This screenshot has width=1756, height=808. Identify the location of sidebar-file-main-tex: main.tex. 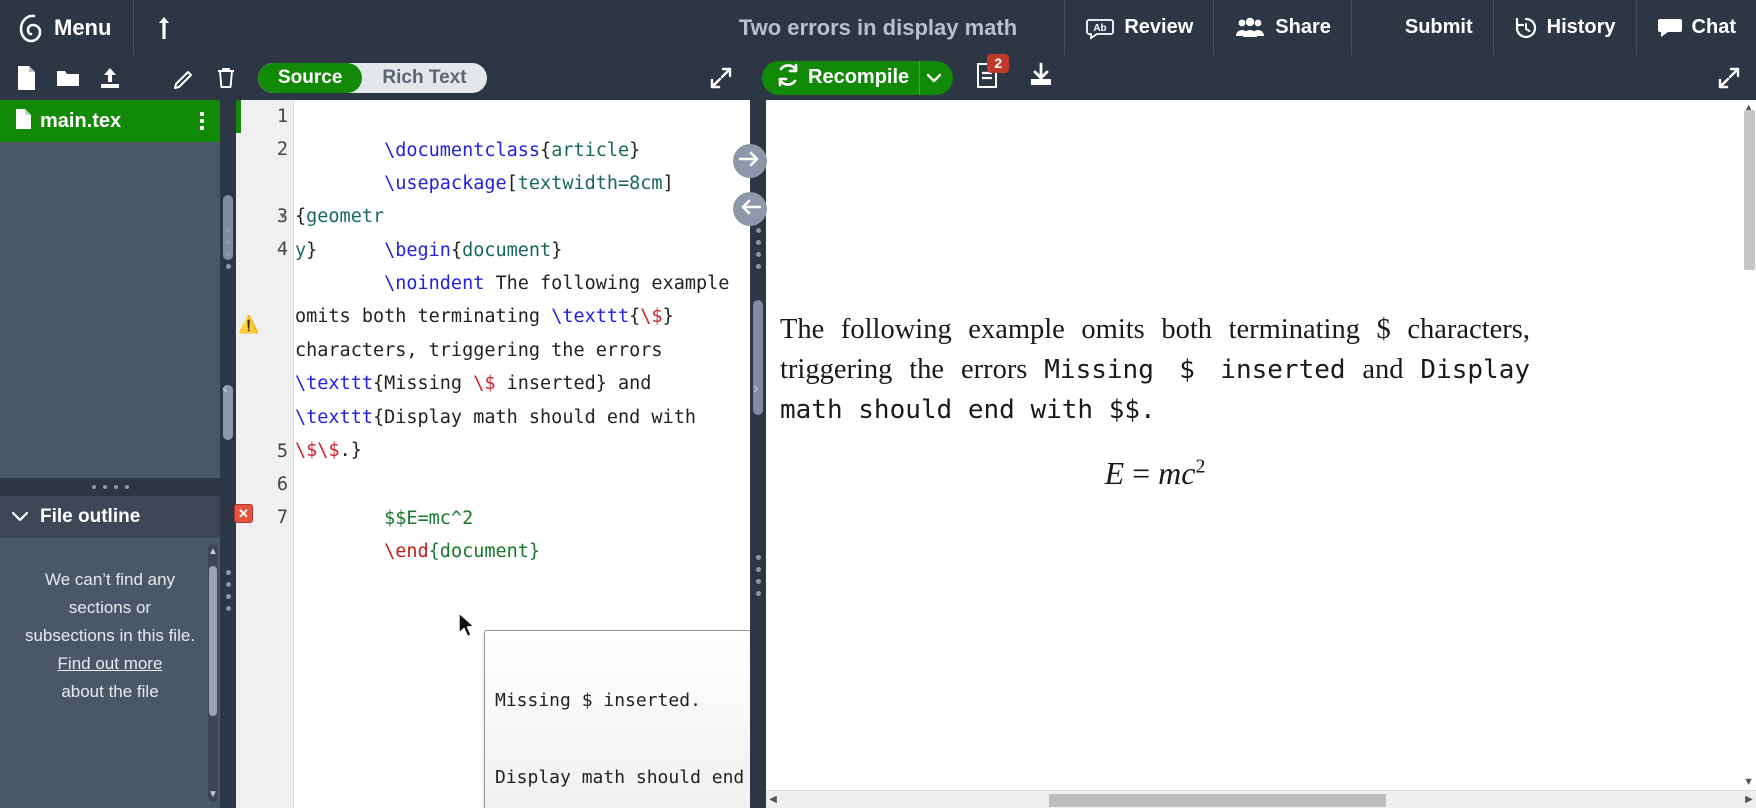
(110, 121).